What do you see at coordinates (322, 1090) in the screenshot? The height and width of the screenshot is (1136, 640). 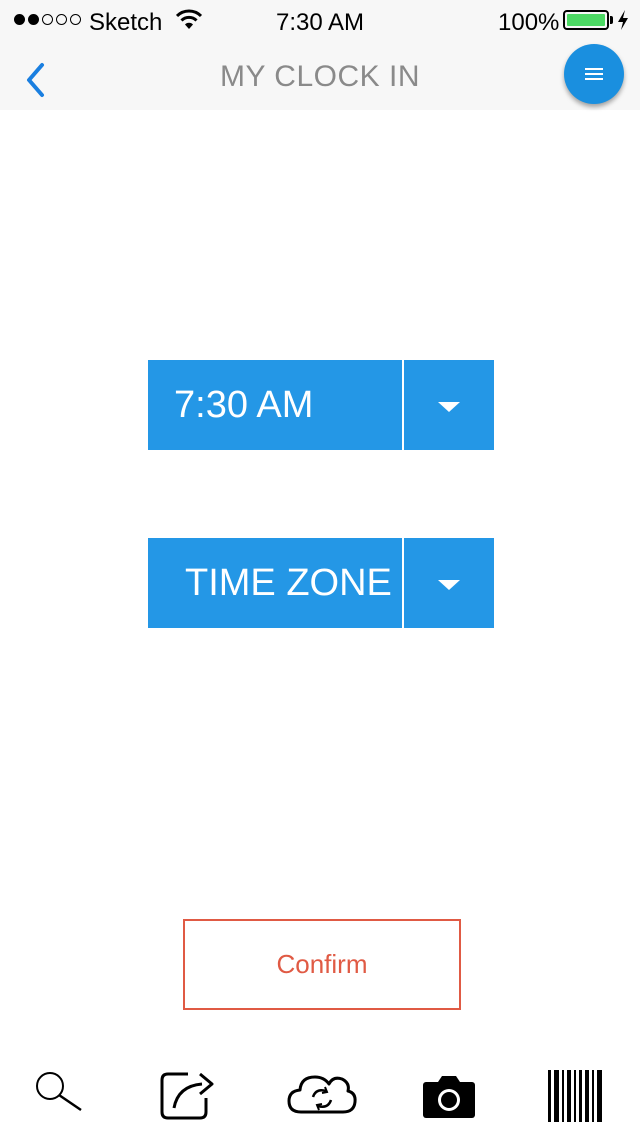 I see `cloud-sync-icon` at bounding box center [322, 1090].